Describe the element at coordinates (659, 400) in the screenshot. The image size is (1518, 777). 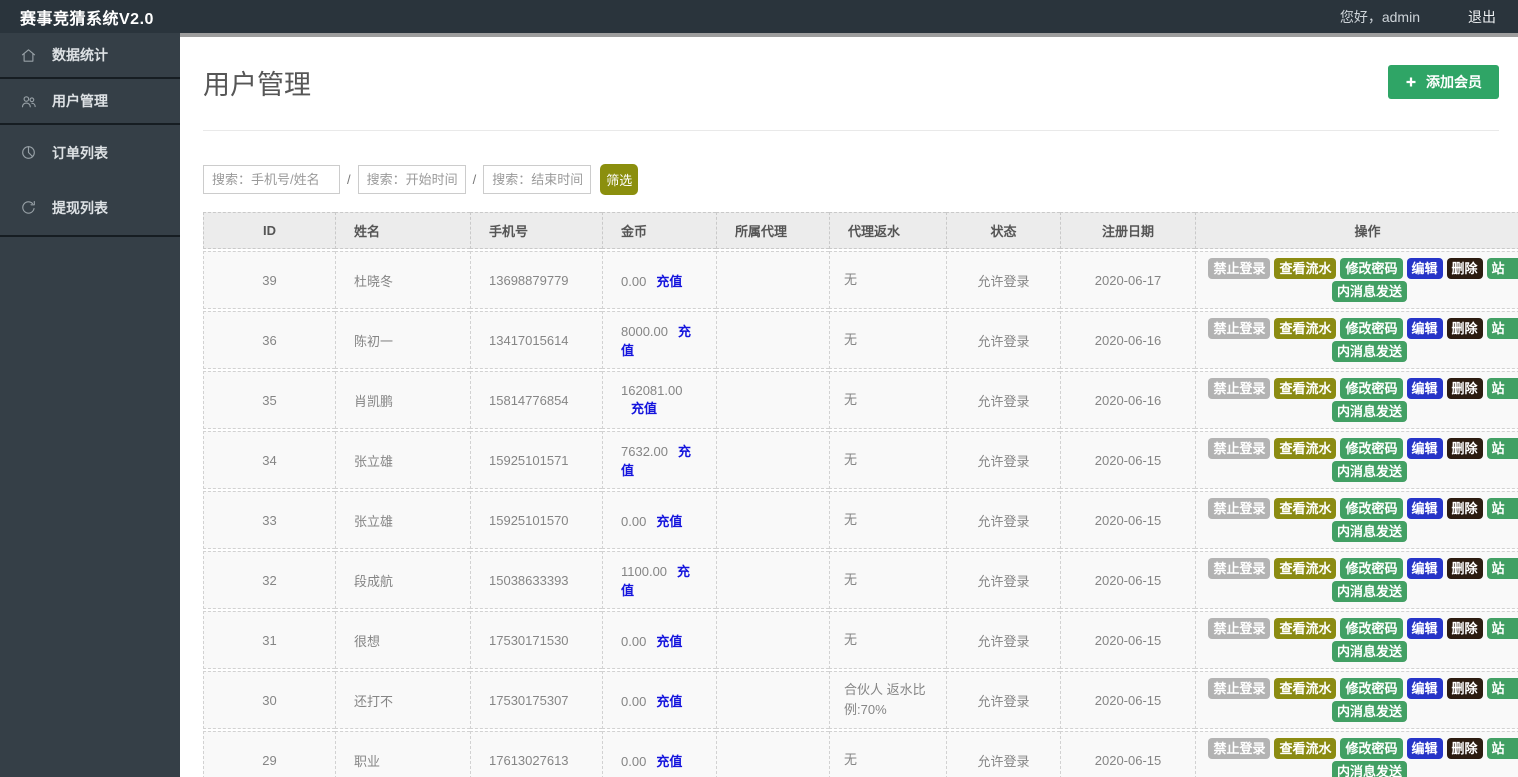
I see `cell-coins: 162081.00 充值` at that location.